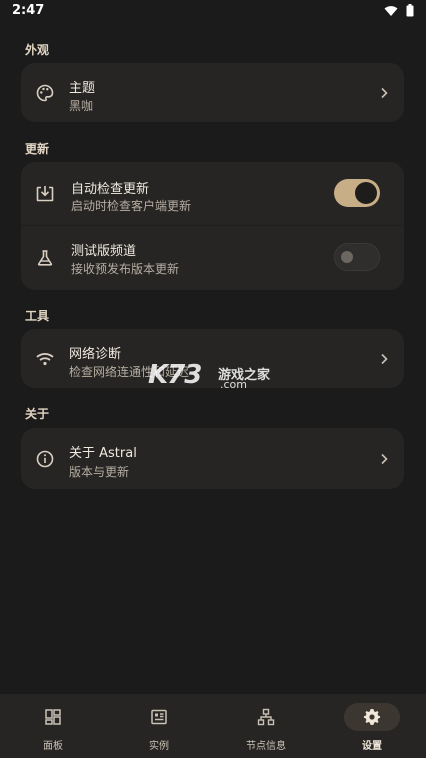 This screenshot has height=758, width=426. I want to click on auto-check-subtitle: 启动时检查客户端更新, so click(131, 206).